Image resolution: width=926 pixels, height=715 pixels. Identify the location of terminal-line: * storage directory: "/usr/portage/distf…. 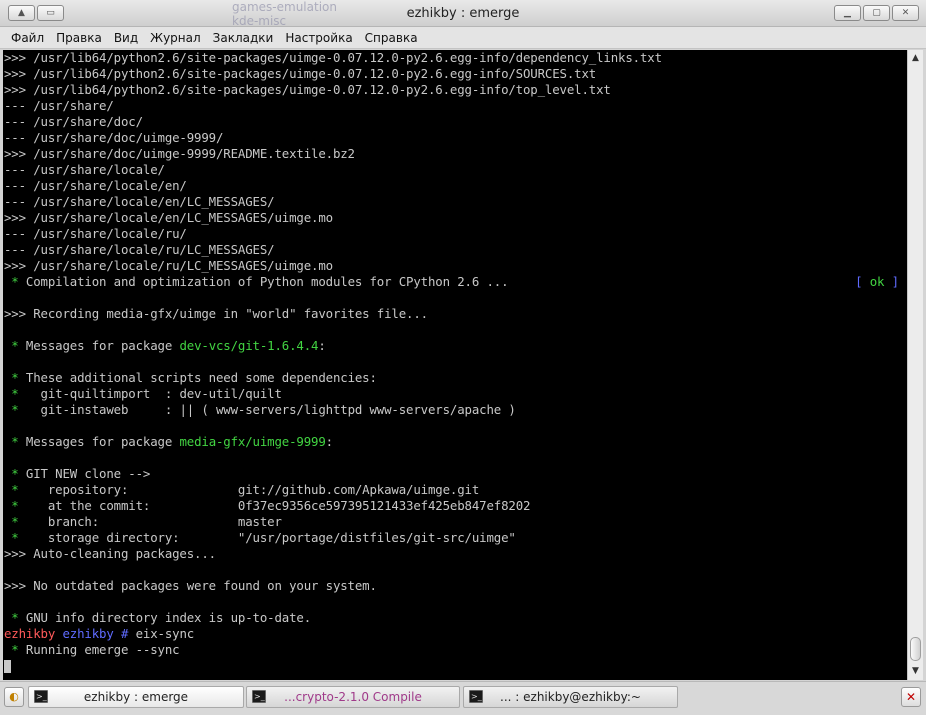
(260, 537).